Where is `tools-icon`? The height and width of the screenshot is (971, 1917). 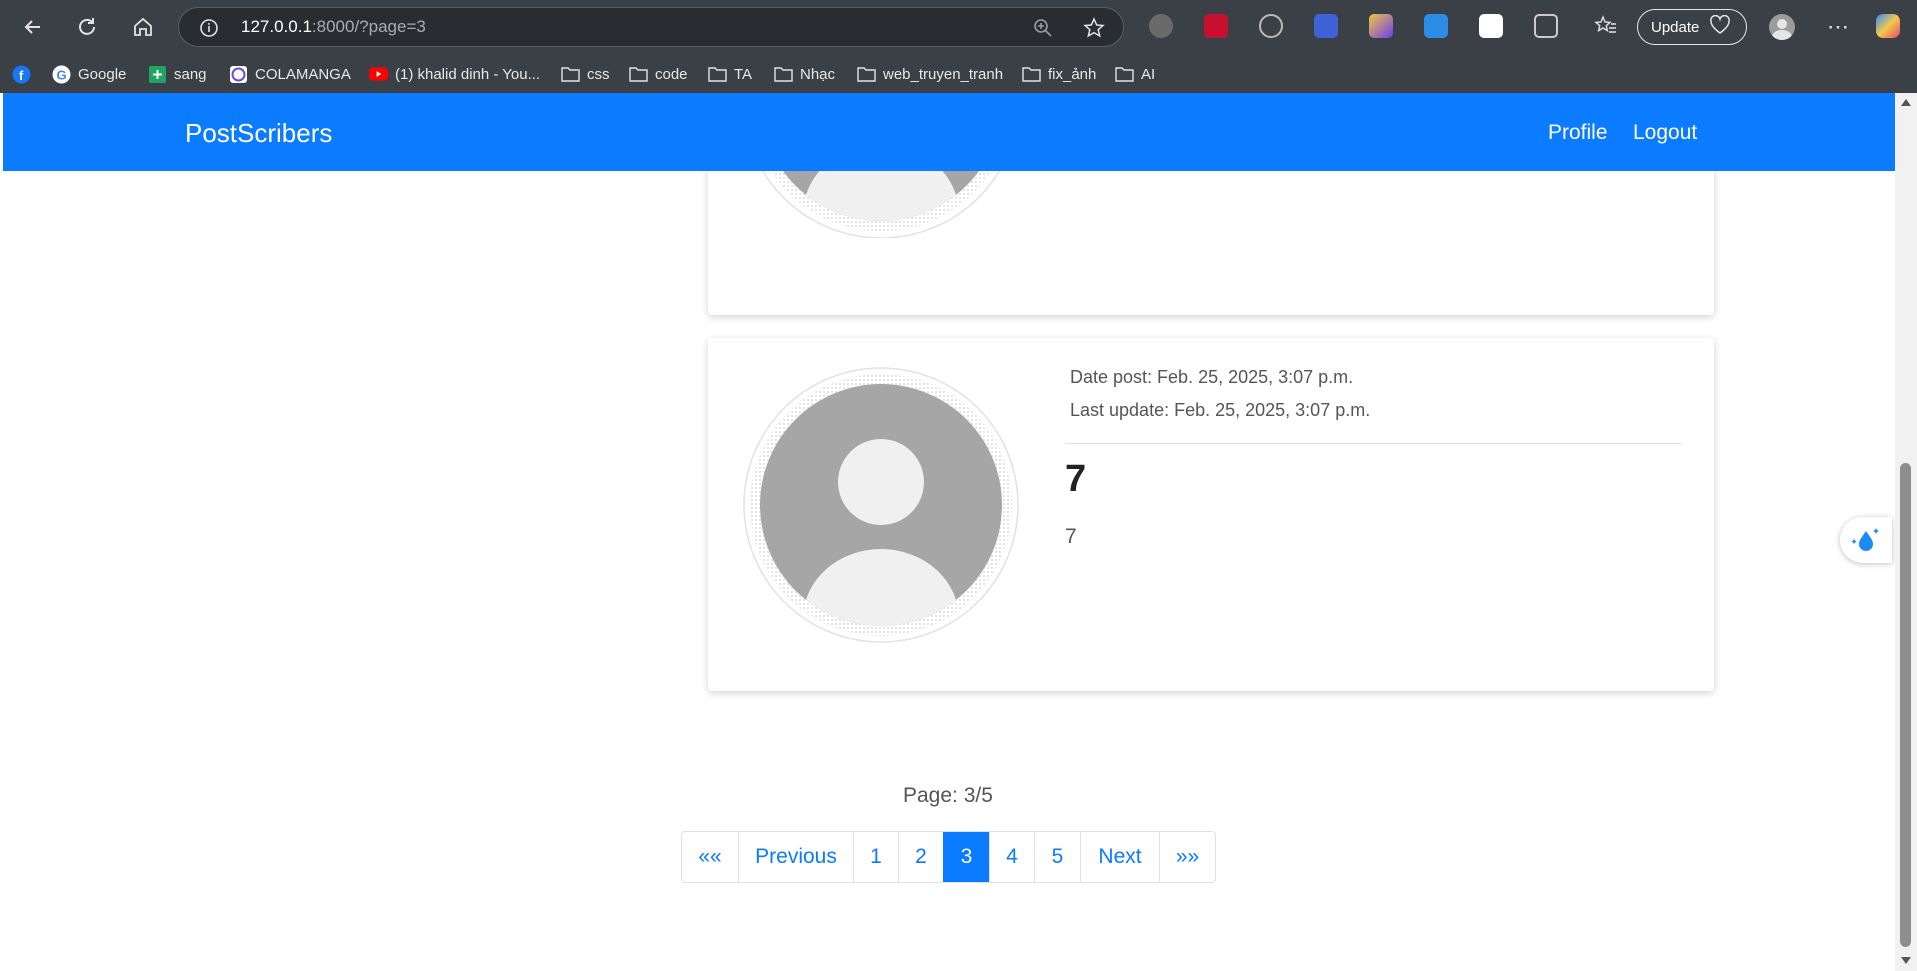 tools-icon is located at coordinates (1491, 26).